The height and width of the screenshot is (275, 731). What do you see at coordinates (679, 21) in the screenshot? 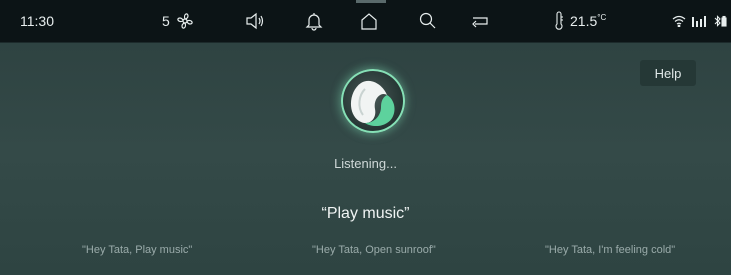
I see `wifi-icon` at bounding box center [679, 21].